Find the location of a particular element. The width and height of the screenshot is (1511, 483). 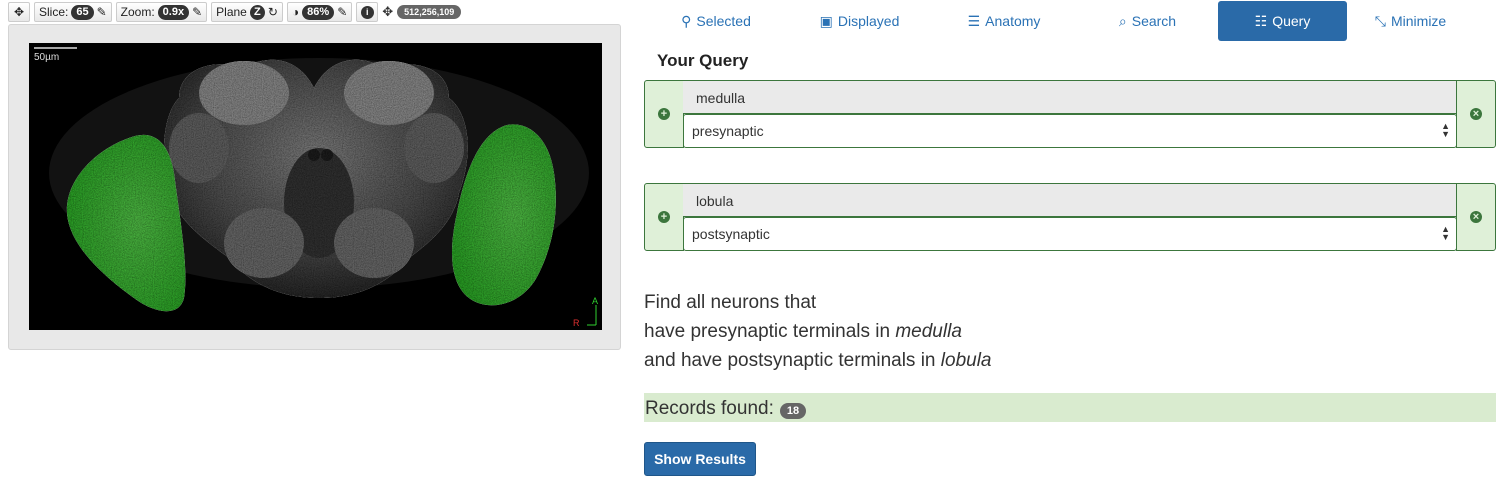

tab-displayed: ▣ Displayed is located at coordinates (859, 21).